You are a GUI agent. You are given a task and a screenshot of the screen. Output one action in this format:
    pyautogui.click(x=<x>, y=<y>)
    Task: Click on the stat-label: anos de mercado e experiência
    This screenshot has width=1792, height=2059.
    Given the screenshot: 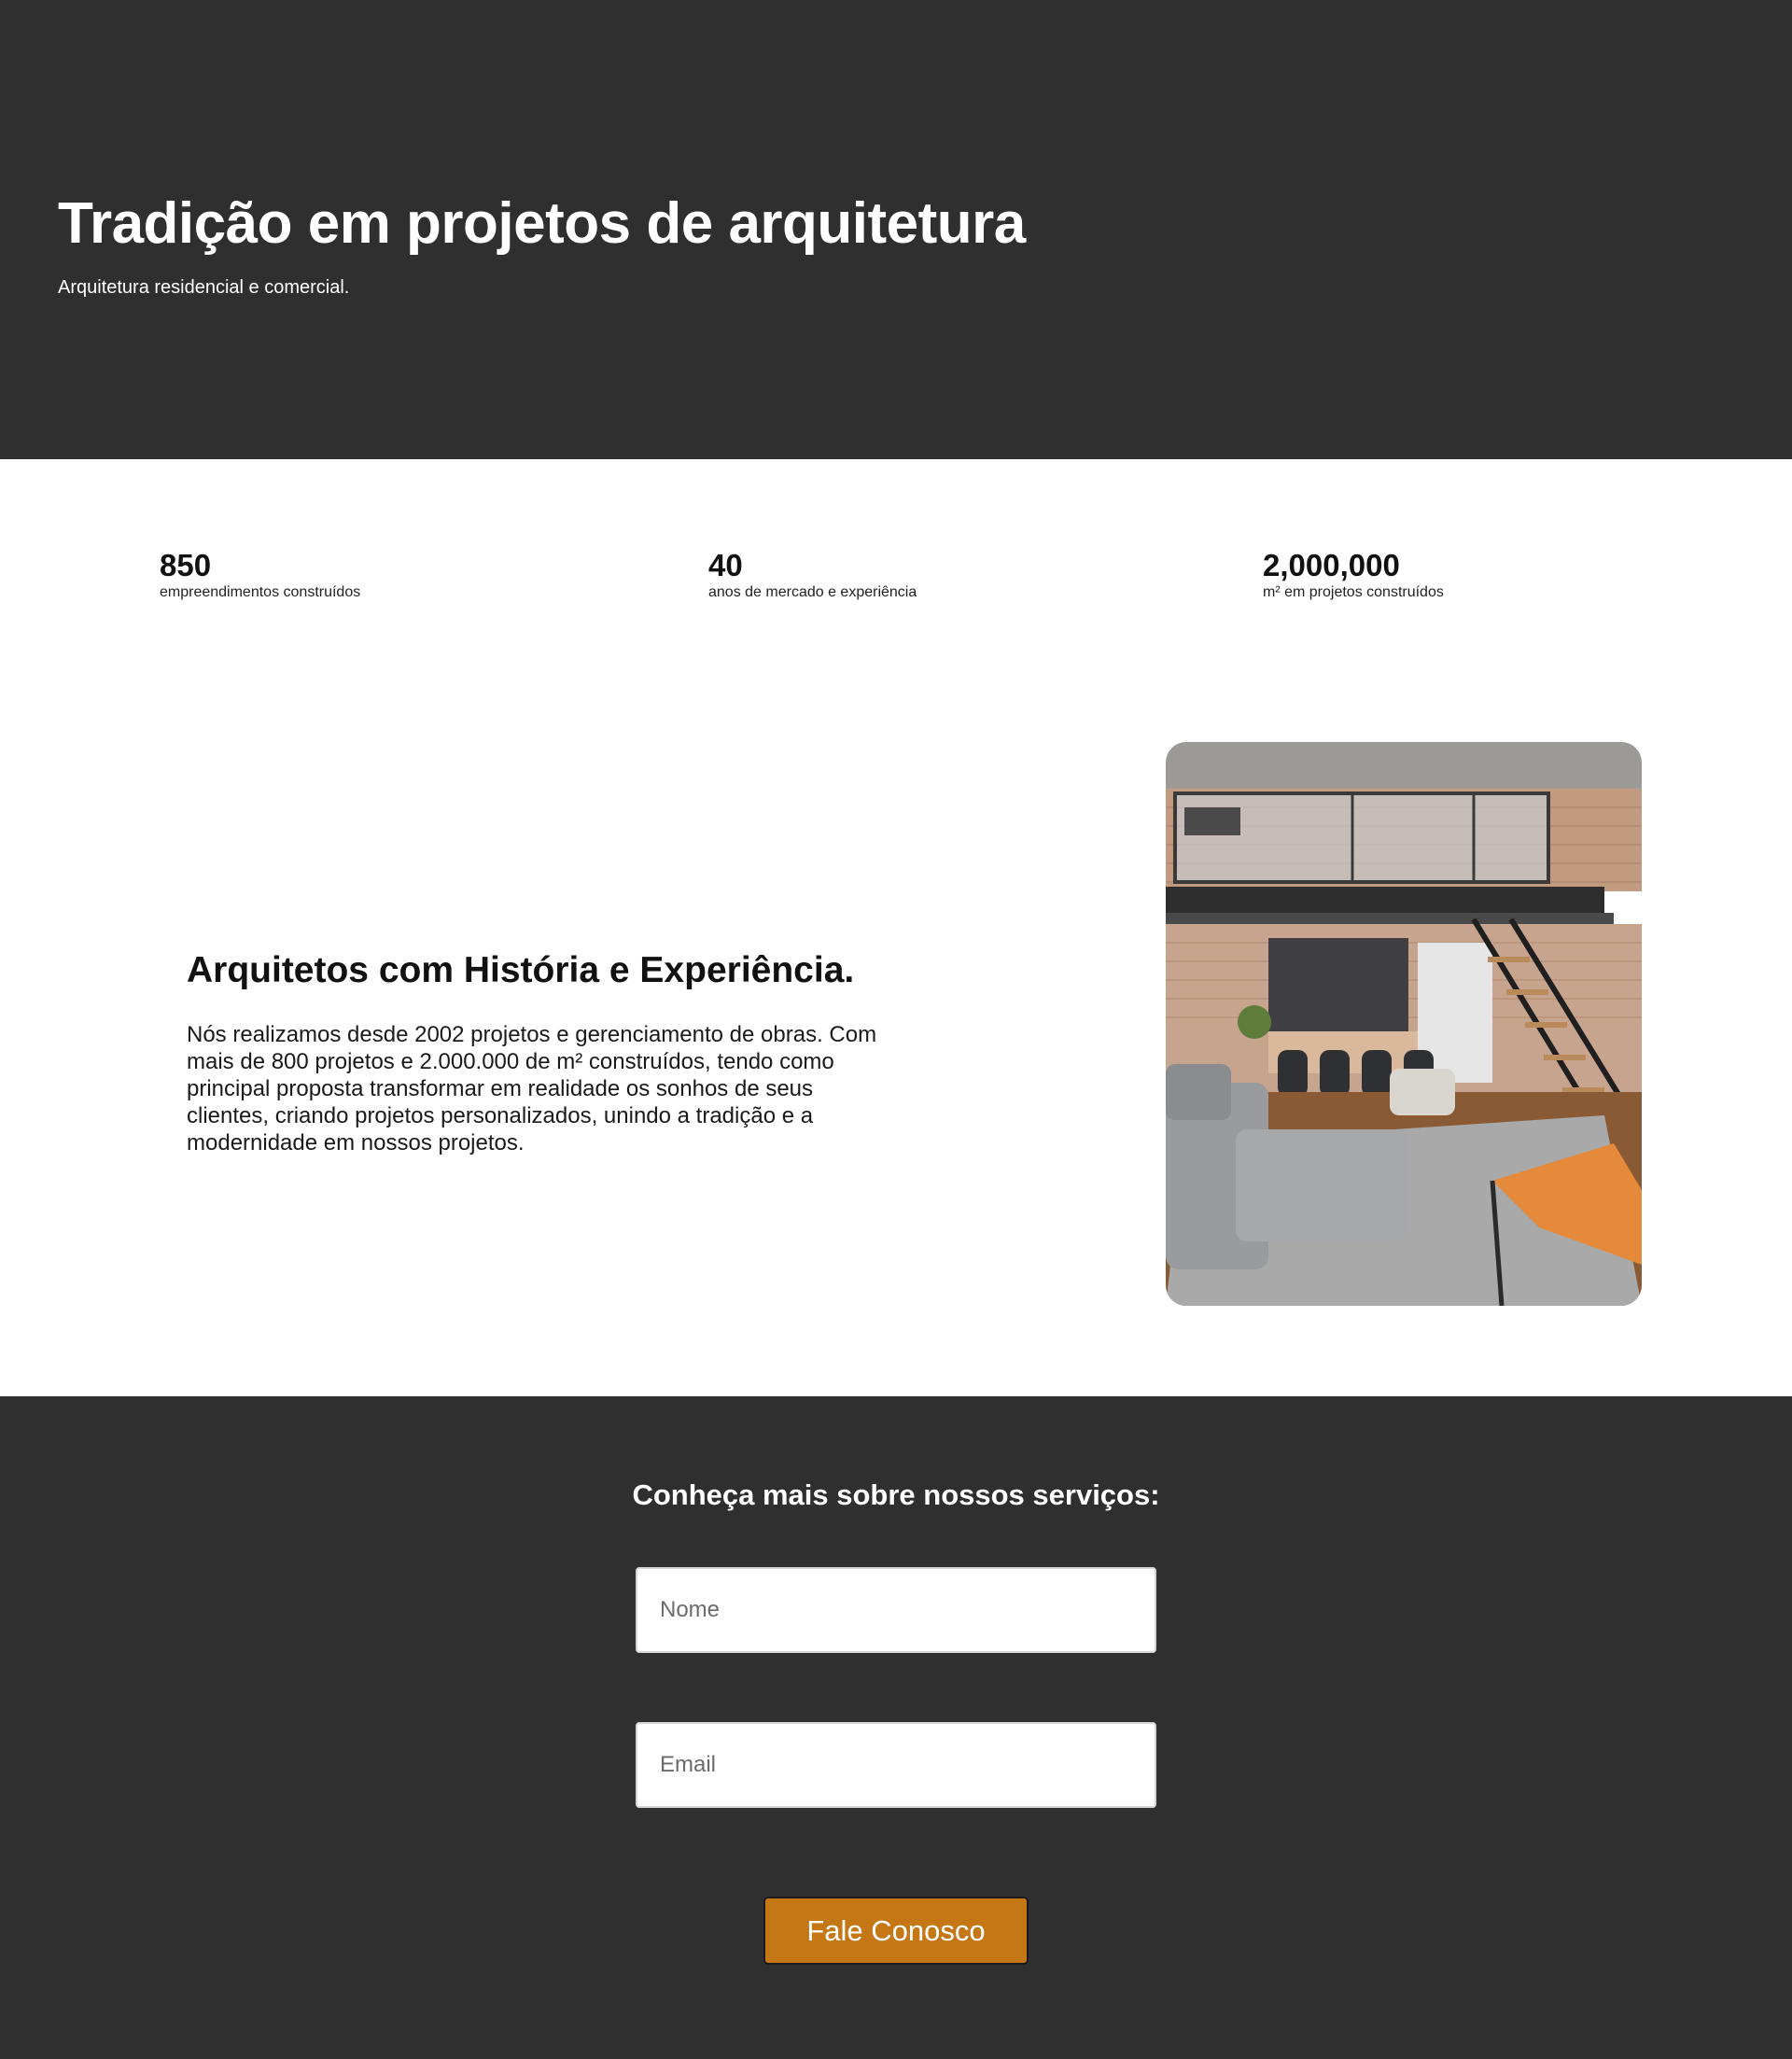 What is the action you would take?
    pyautogui.click(x=812, y=592)
    